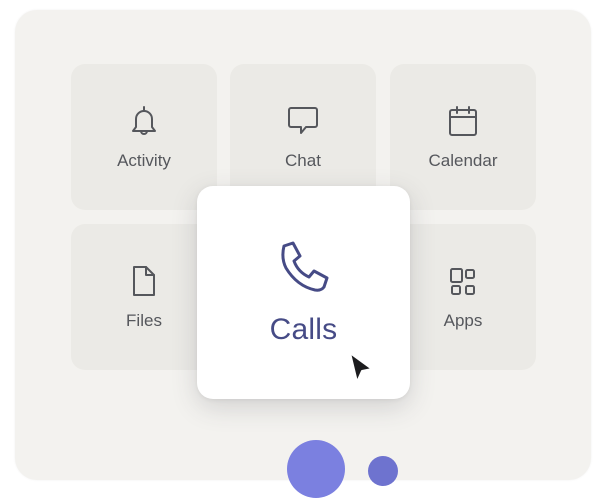 Image resolution: width=599 pixels, height=498 pixels. Describe the element at coordinates (463, 281) in the screenshot. I see `apps-icon` at that location.